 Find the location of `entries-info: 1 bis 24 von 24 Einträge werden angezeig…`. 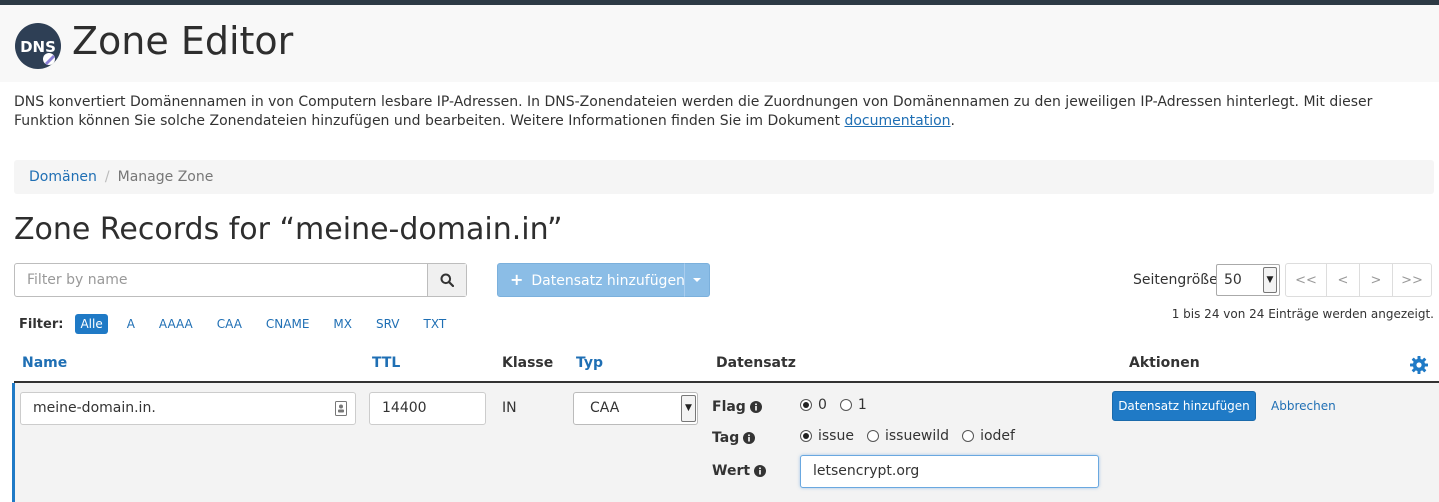

entries-info: 1 bis 24 von 24 Einträge werden angezeig… is located at coordinates (1302, 314).